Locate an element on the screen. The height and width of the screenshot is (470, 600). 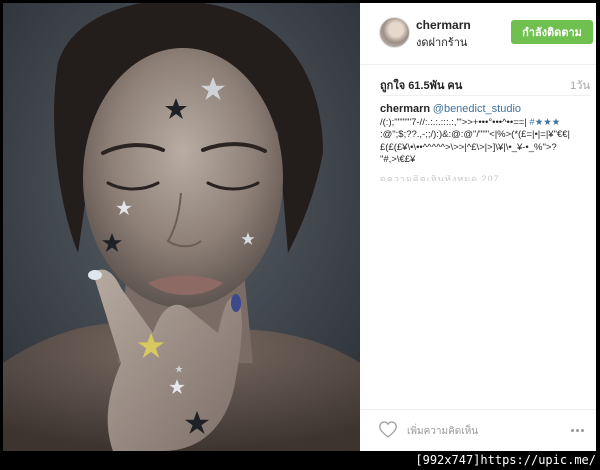
divider is located at coordinates (485, 95).